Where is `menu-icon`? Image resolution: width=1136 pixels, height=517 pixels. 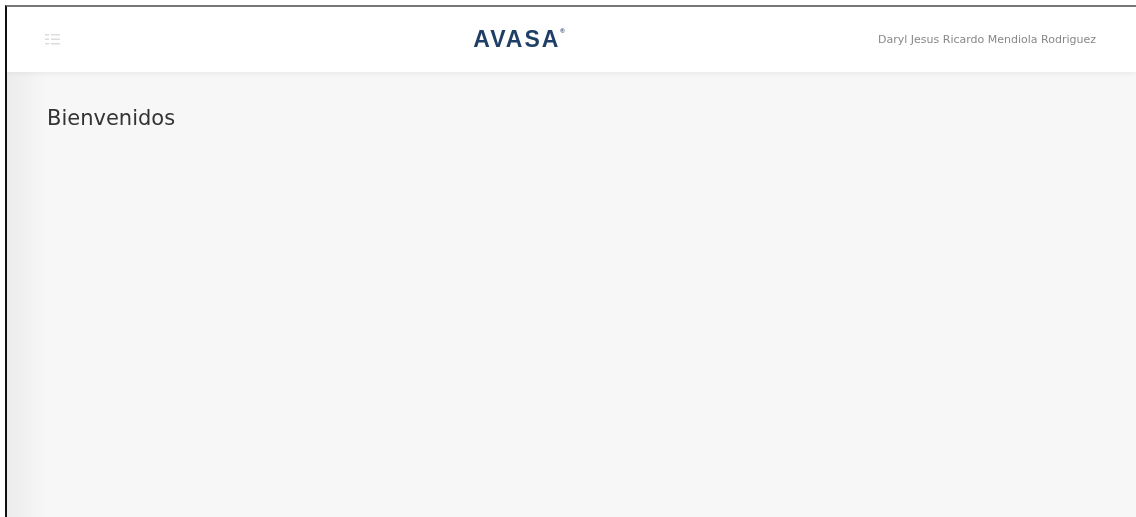
menu-icon is located at coordinates (52, 39).